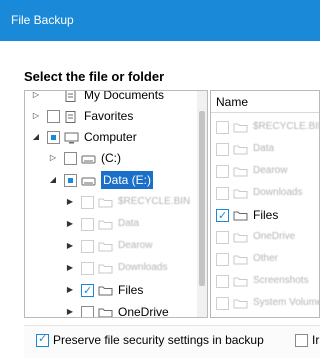 The image size is (320, 358). I want to click on tree-item-label: Data (E:), so click(127, 180).